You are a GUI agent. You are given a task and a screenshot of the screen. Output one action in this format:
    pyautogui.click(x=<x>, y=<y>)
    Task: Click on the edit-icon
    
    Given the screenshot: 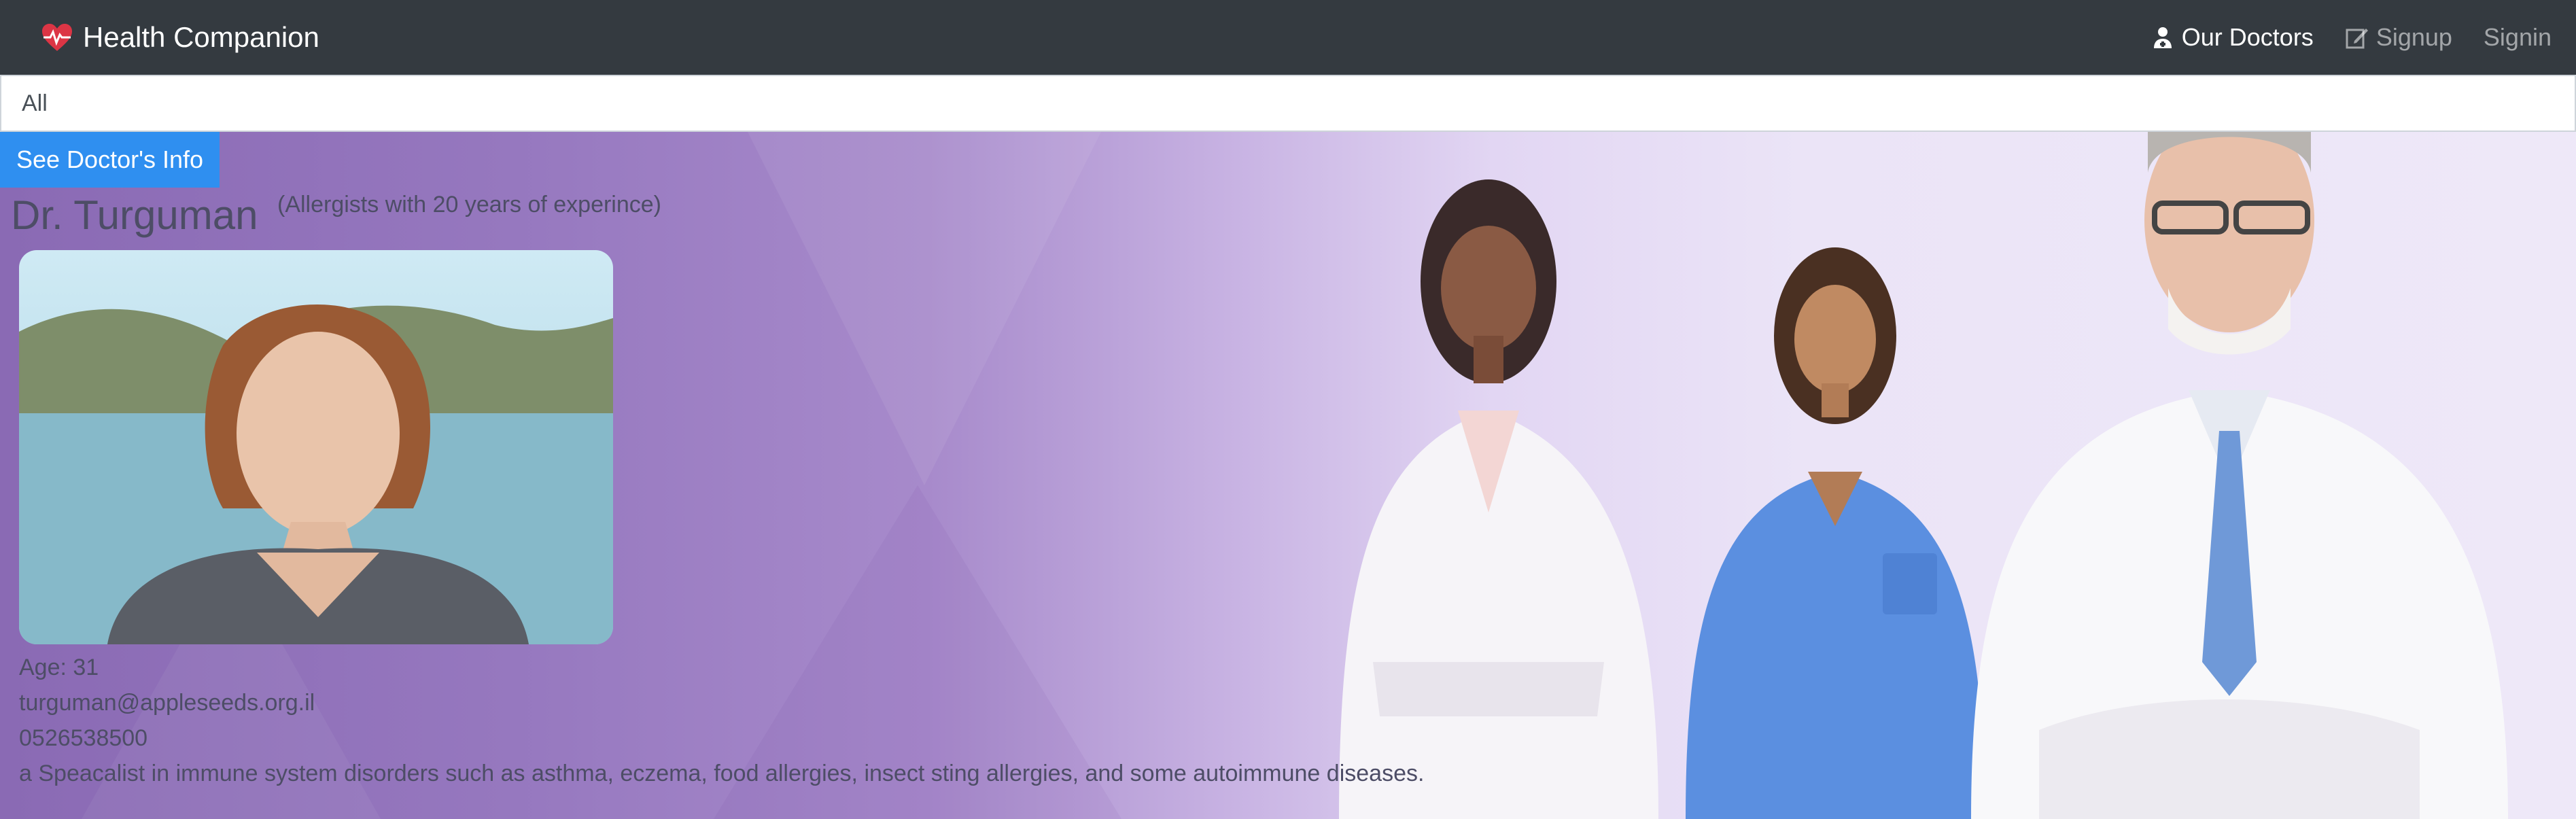 What is the action you would take?
    pyautogui.click(x=2357, y=38)
    